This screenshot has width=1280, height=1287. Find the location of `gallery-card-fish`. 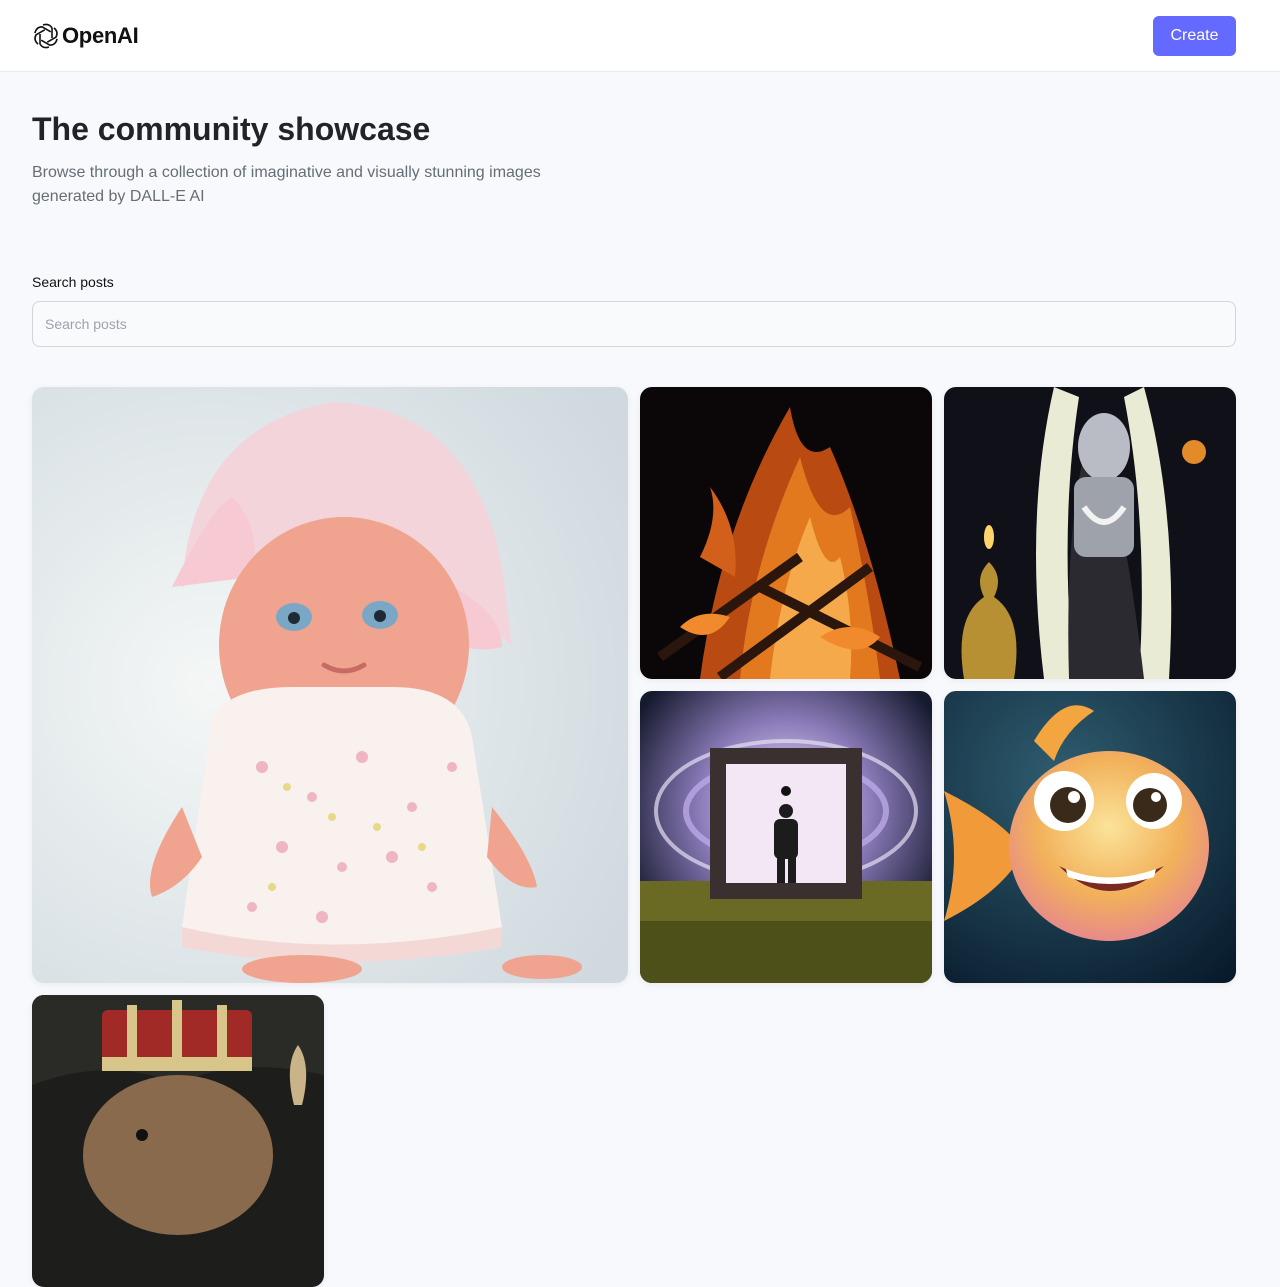

gallery-card-fish is located at coordinates (1090, 837).